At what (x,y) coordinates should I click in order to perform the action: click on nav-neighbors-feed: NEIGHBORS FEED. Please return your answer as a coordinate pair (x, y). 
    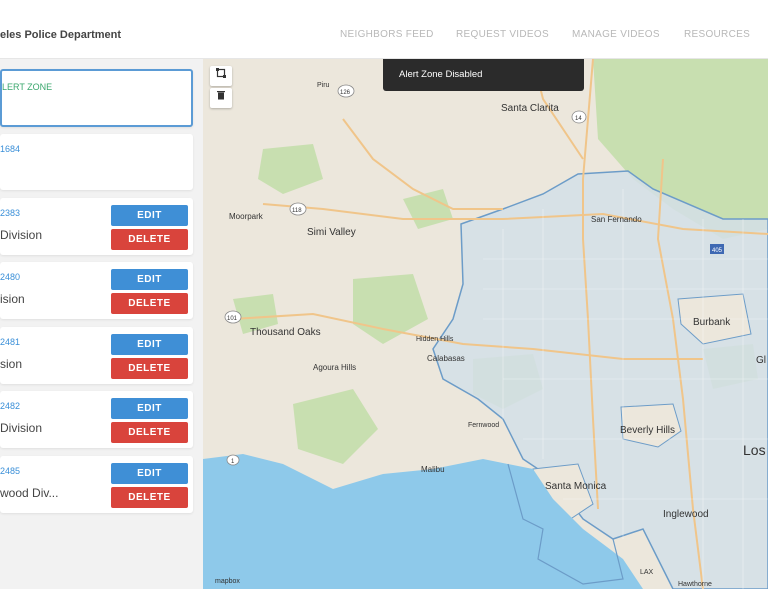
    Looking at the image, I should click on (387, 34).